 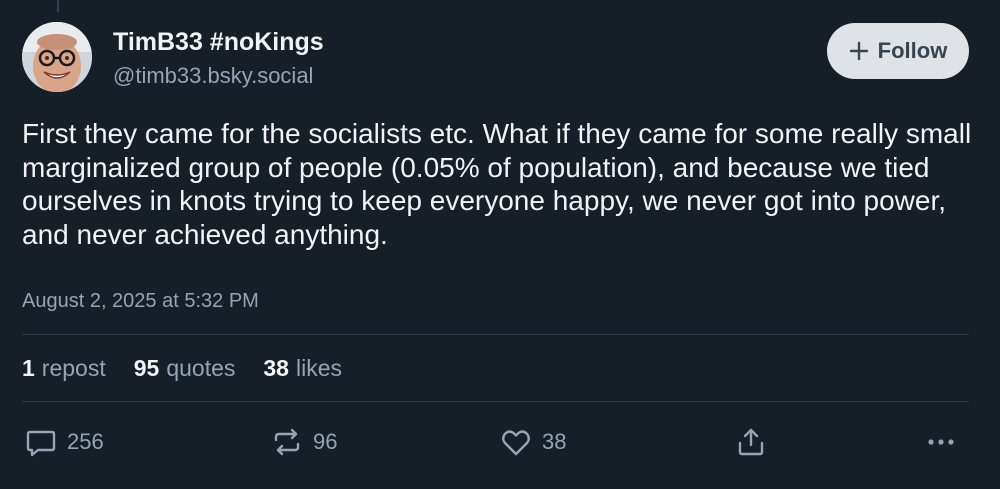 I want to click on speech-bubble-icon, so click(x=41, y=442).